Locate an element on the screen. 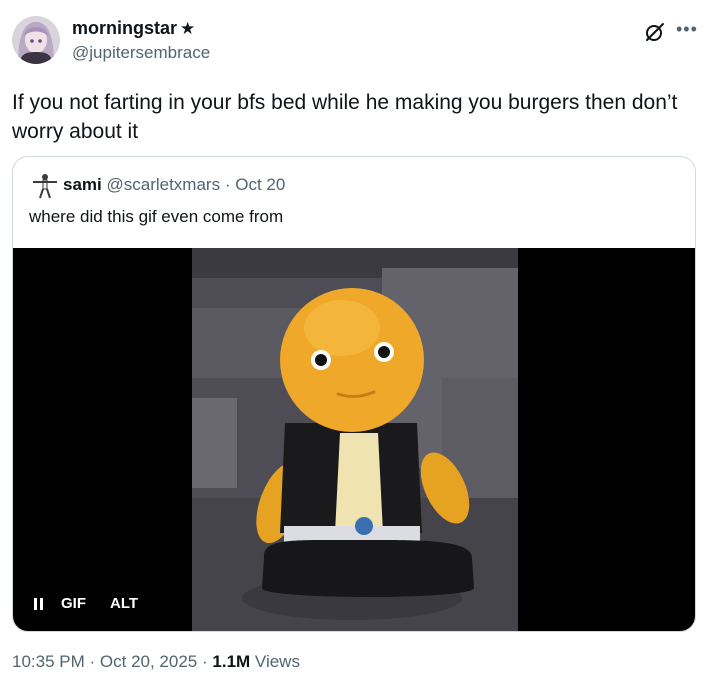  more-icon: ••• is located at coordinates (687, 29).